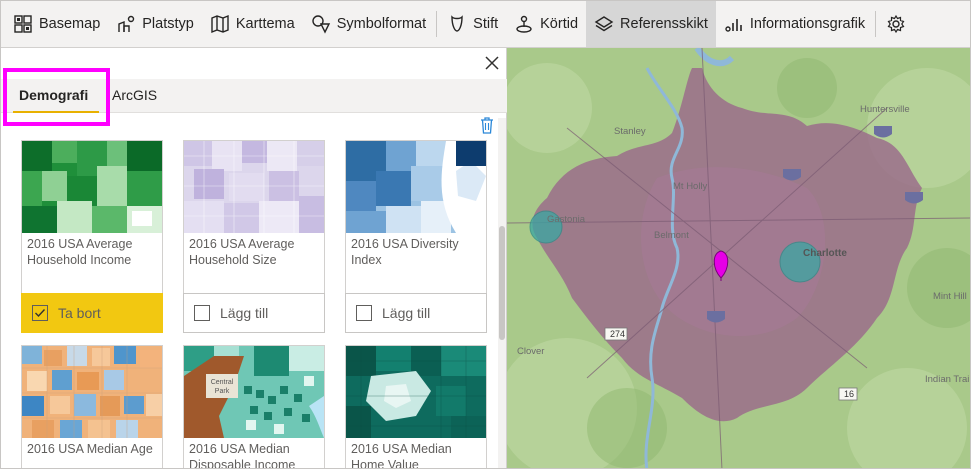 The width and height of the screenshot is (971, 469). Describe the element at coordinates (23, 24) in the screenshot. I see `basemap-icon` at that location.